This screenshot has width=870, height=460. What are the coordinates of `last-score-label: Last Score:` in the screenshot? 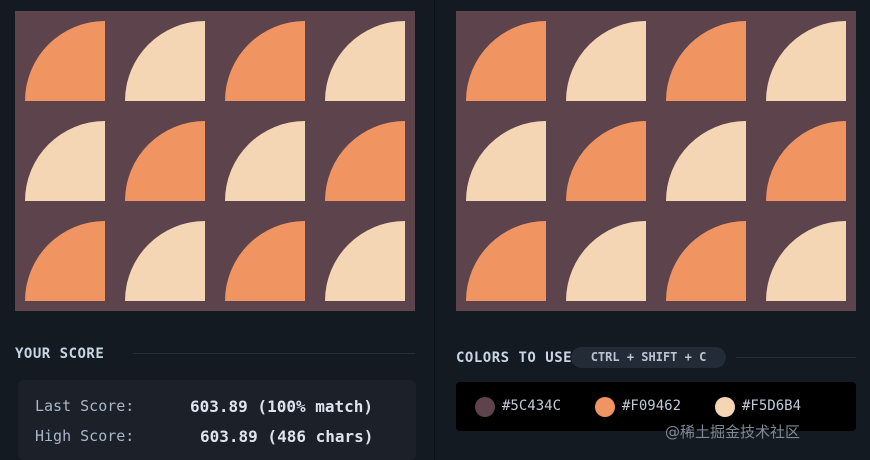 It's located at (85, 406).